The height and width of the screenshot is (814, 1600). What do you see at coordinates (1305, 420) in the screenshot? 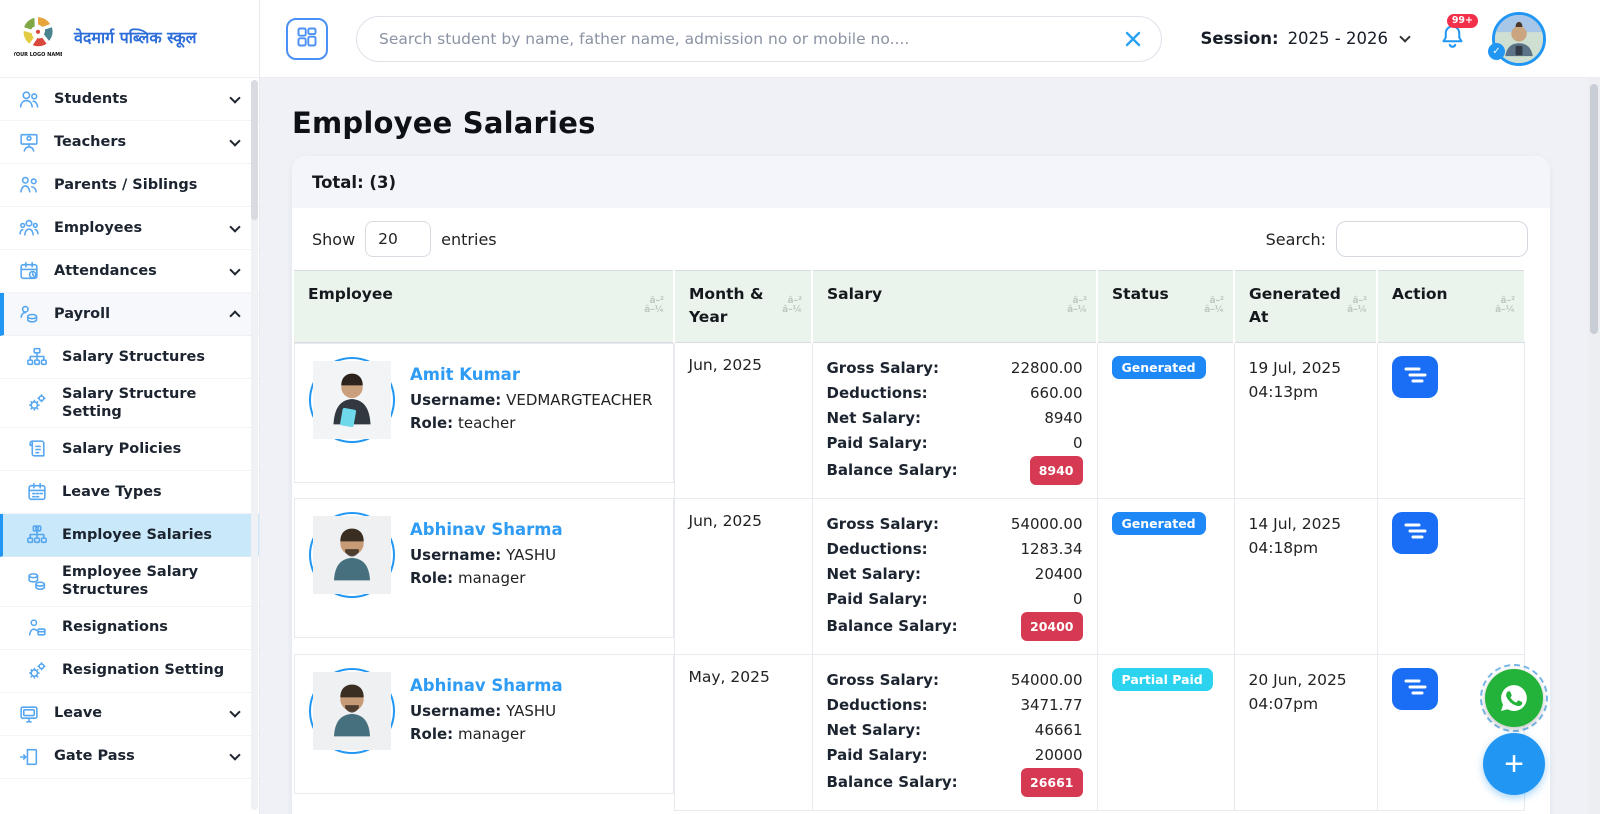
I see `generated-at-cell: 19 Jul, 2025 04:13pm` at bounding box center [1305, 420].